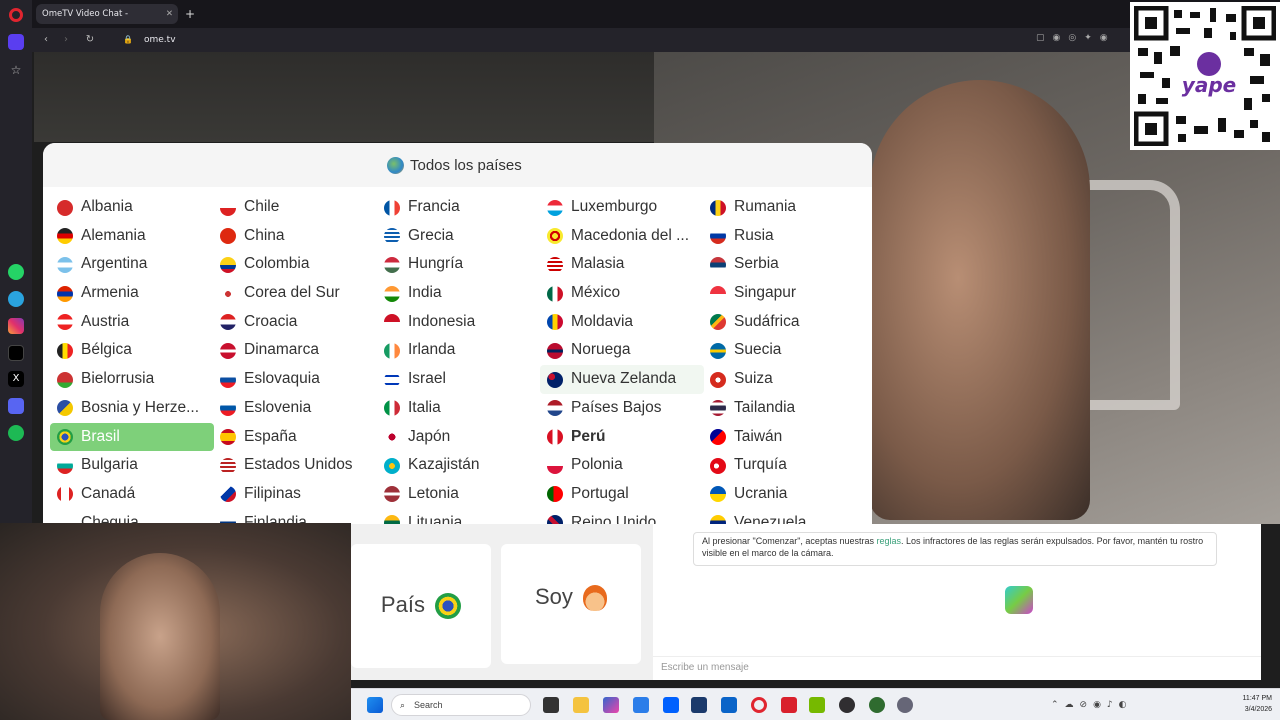 This screenshot has height=720, width=1280. I want to click on country-option: Turquía, so click(785, 465).